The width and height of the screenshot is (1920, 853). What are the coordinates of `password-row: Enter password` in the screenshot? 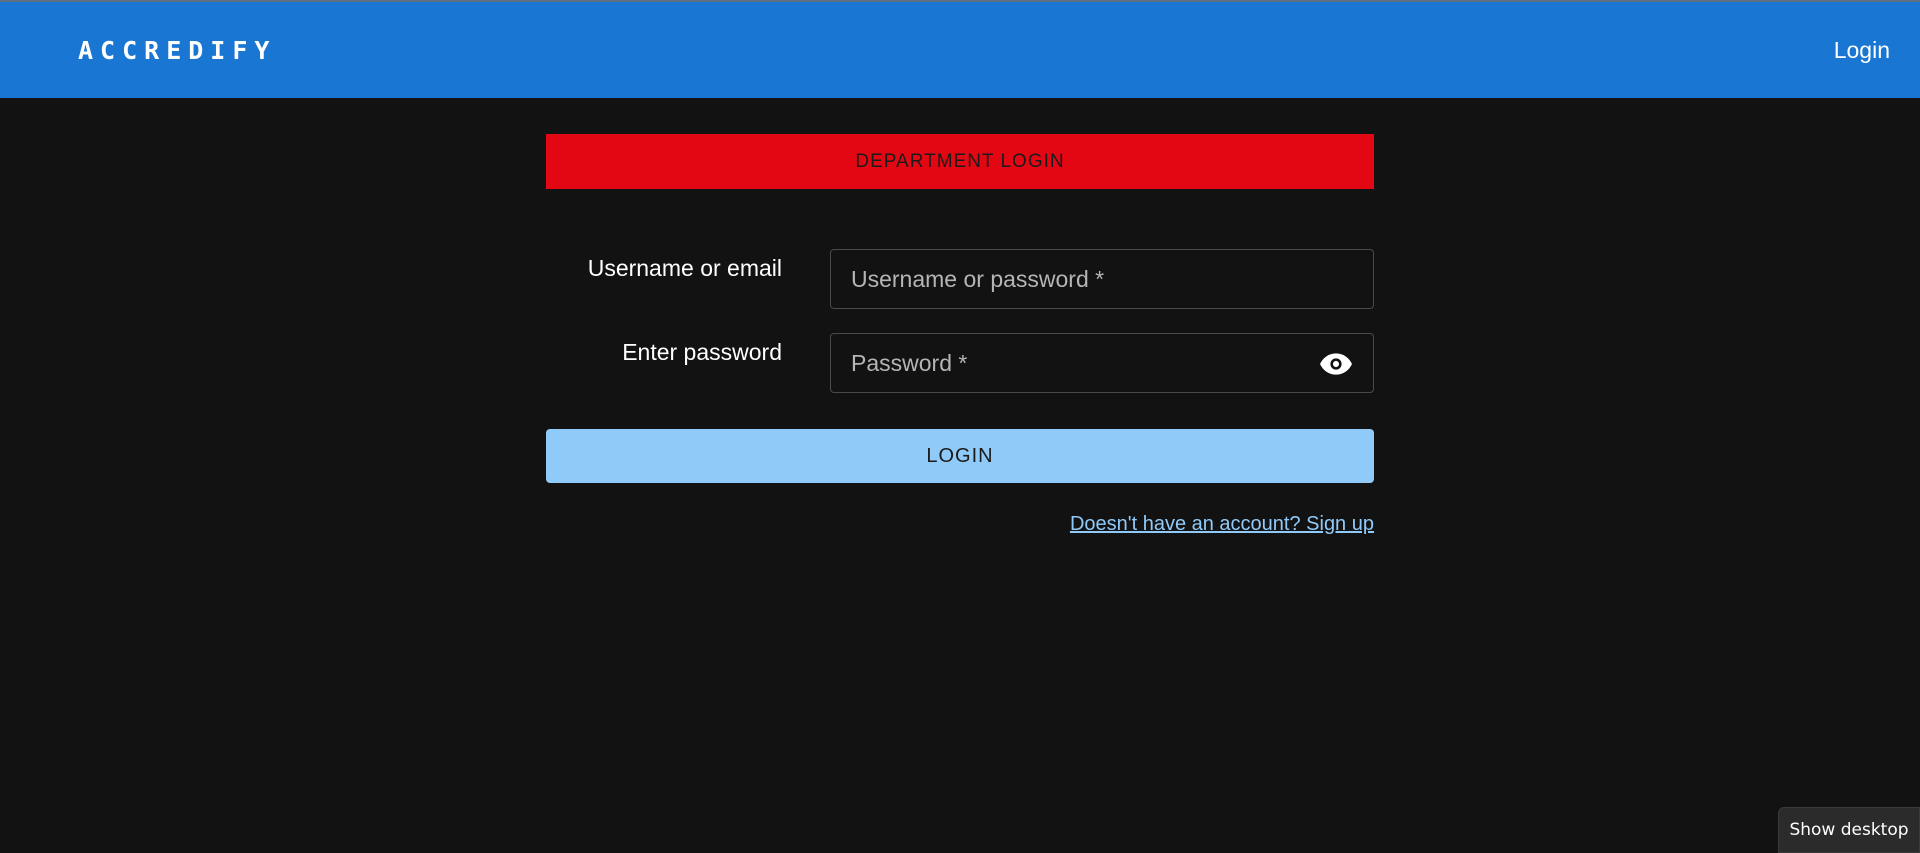 It's located at (960, 363).